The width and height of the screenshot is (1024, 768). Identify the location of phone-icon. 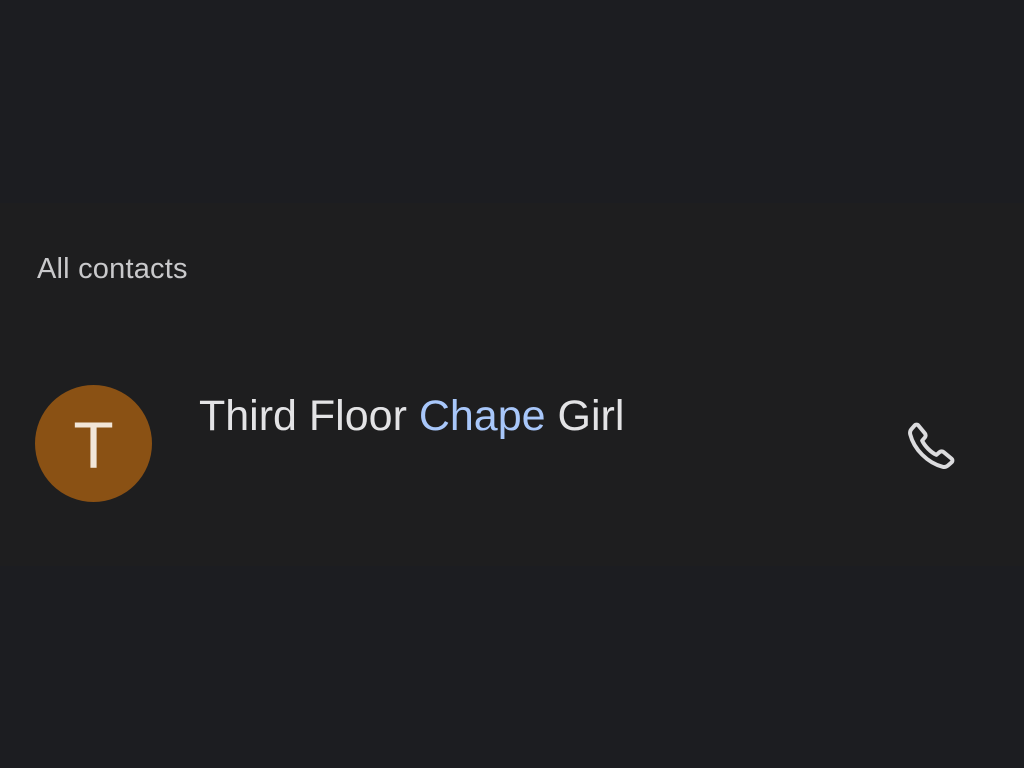
(931, 445).